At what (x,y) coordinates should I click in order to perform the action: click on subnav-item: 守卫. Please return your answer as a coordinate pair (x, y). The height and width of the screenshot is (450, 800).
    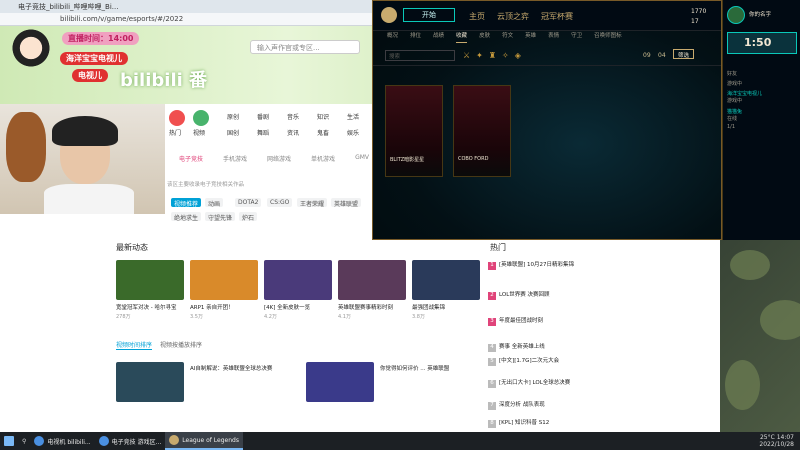
    Looking at the image, I should click on (576, 37).